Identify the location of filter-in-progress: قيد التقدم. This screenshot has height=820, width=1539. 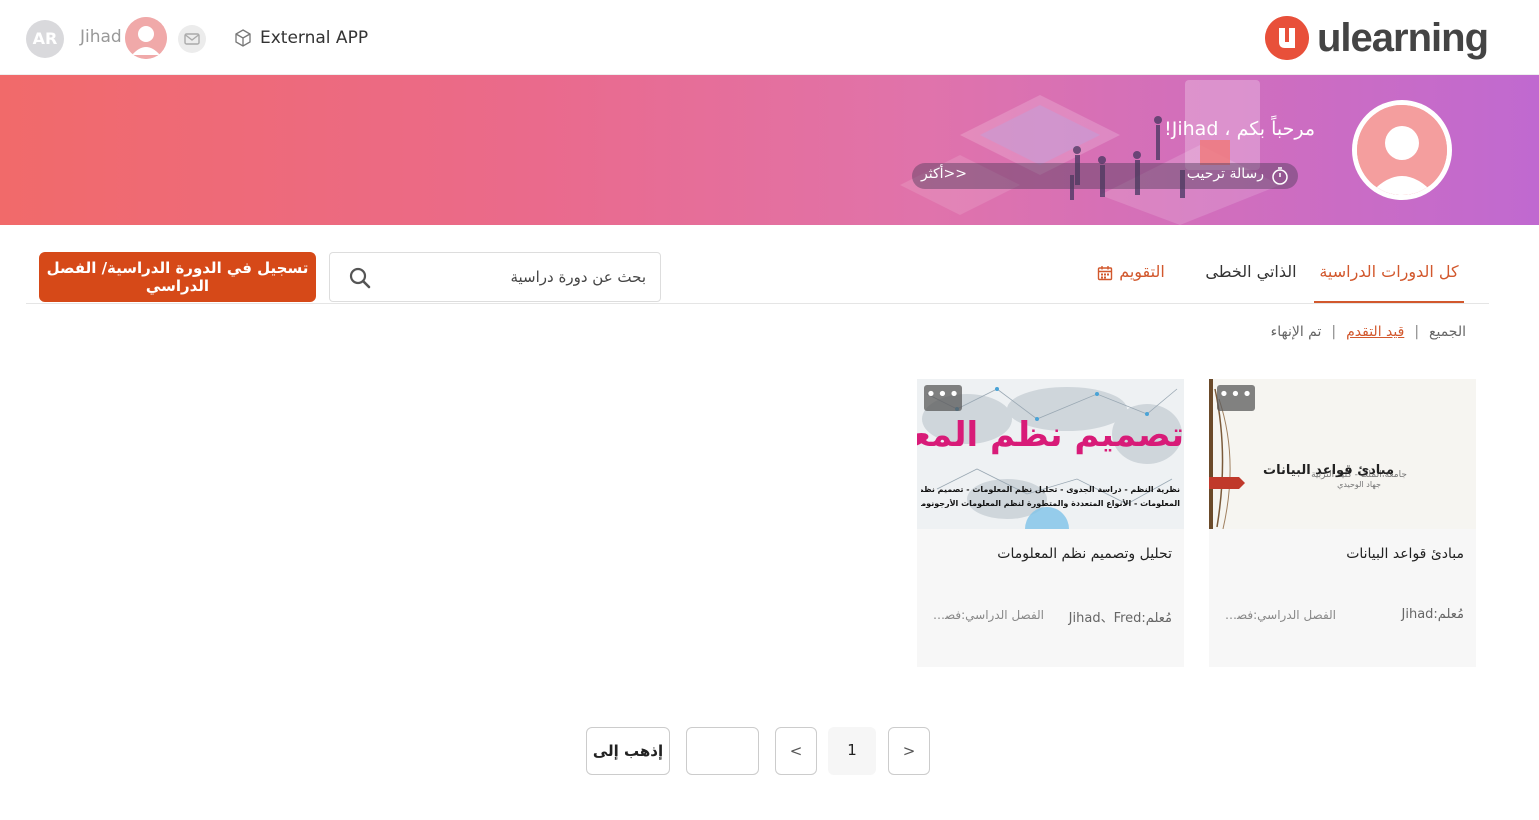
(1375, 332).